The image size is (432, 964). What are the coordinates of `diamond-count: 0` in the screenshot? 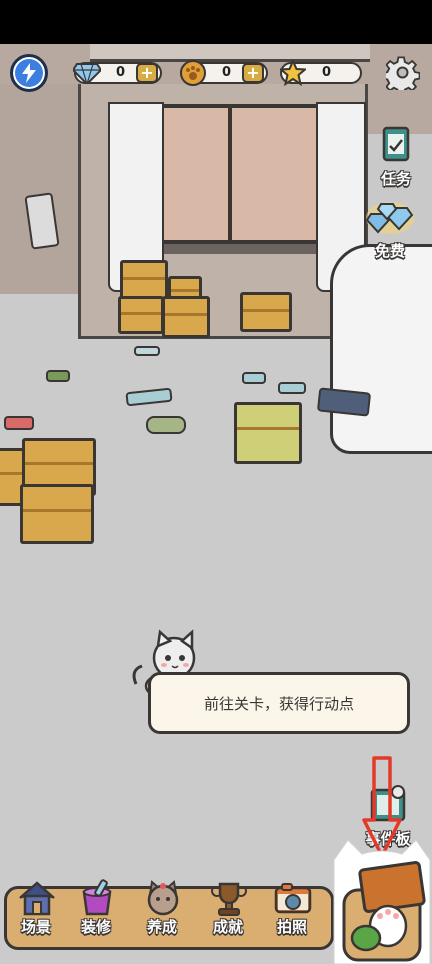 It's located at (121, 72).